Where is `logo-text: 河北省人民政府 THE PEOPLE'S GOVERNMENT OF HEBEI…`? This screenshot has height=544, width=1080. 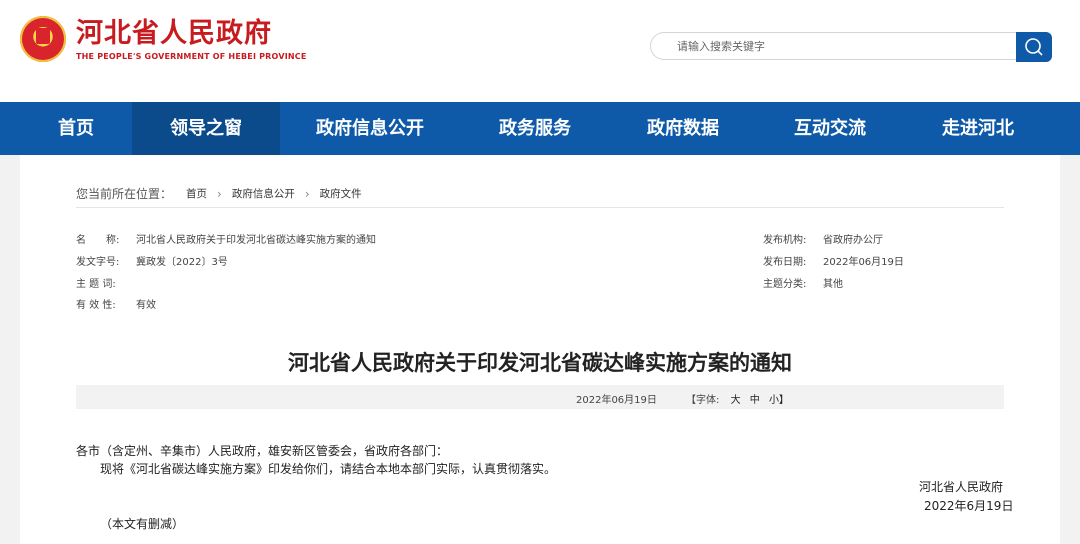 logo-text: 河北省人民政府 THE PEOPLE'S GOVERNMENT OF HEBEI… is located at coordinates (191, 39).